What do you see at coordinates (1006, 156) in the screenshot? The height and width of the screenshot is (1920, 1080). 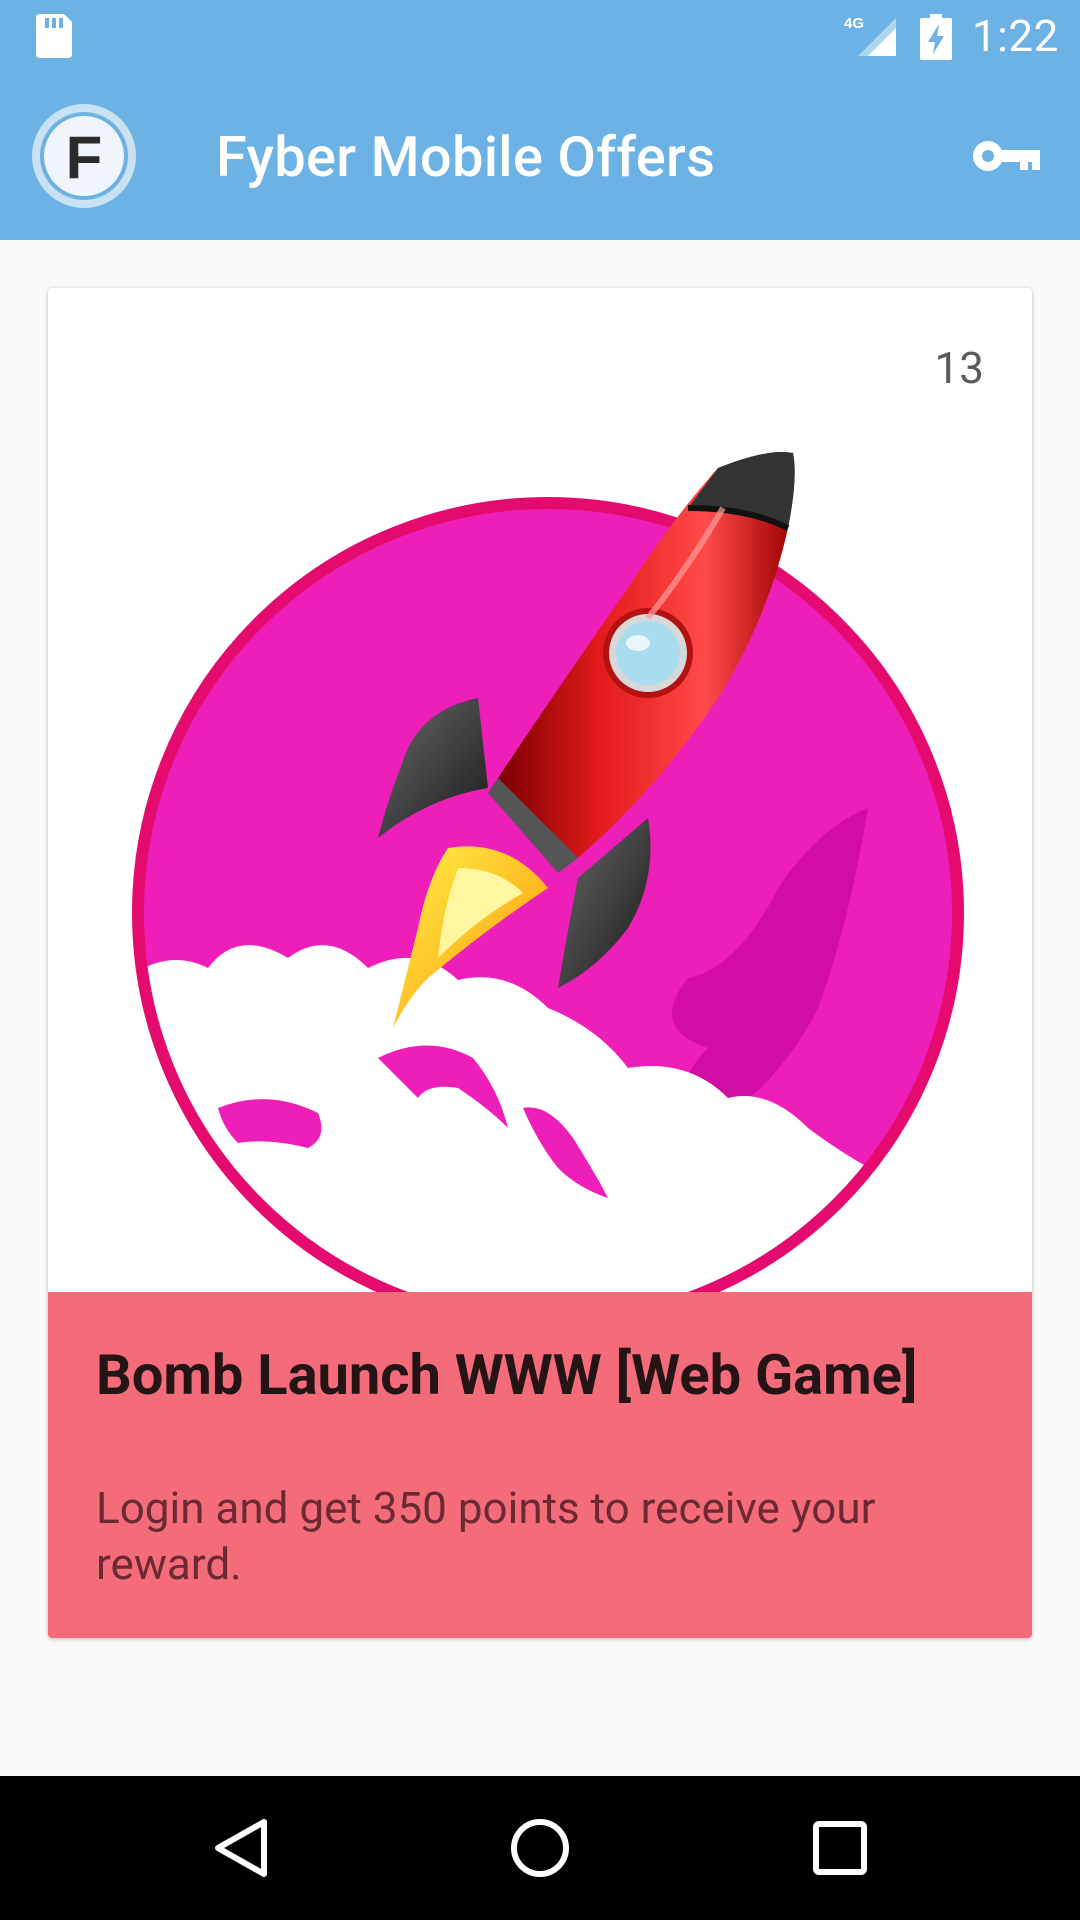 I see `key-icon` at bounding box center [1006, 156].